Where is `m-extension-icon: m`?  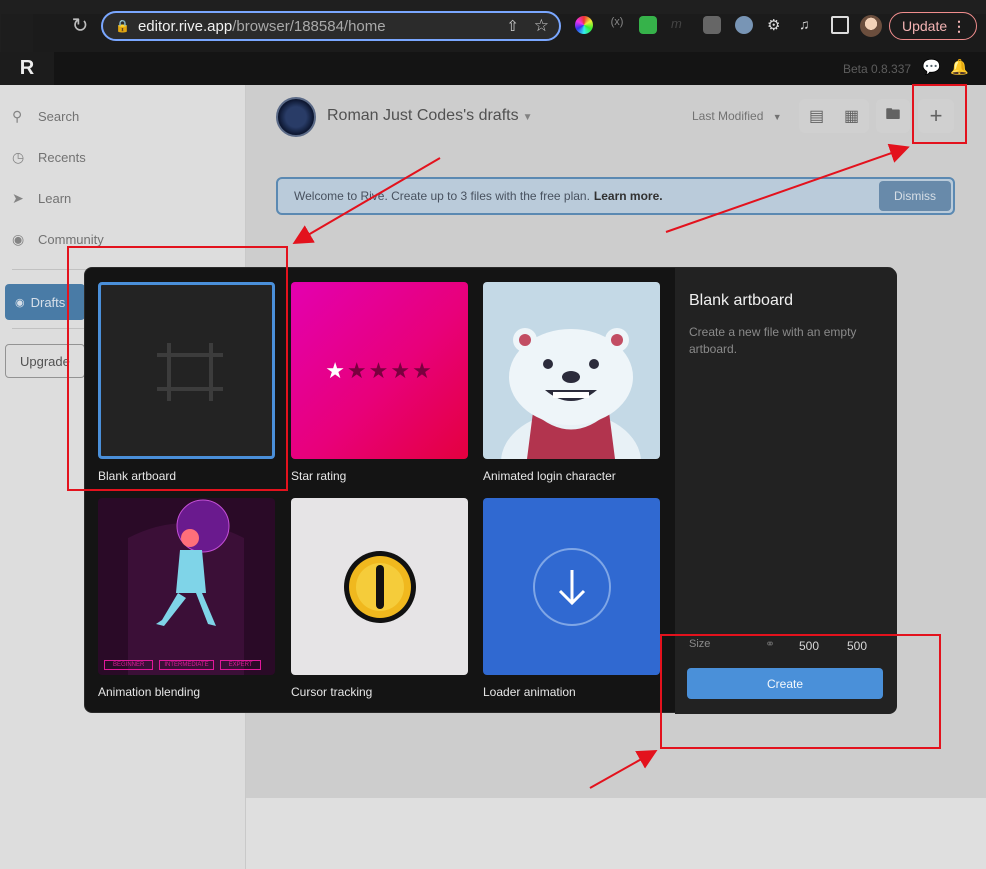
m-extension-icon: m is located at coordinates (680, 25).